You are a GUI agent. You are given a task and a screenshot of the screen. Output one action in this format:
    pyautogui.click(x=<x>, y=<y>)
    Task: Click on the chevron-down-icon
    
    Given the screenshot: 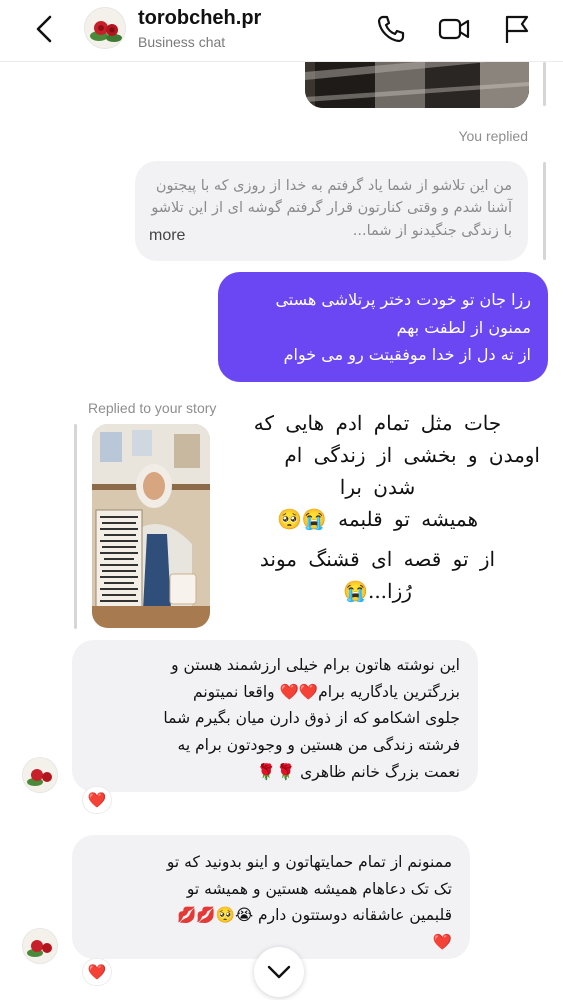 What is the action you would take?
    pyautogui.click(x=279, y=972)
    